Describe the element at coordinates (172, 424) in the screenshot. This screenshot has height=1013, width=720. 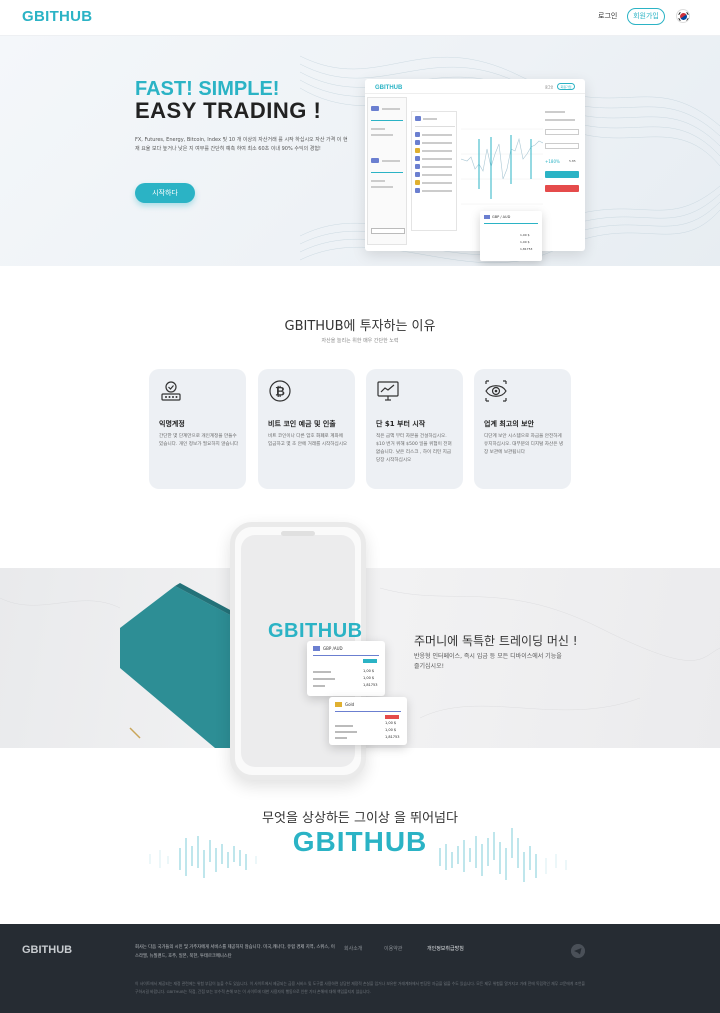
I see `reason-card-title: 익명계정` at that location.